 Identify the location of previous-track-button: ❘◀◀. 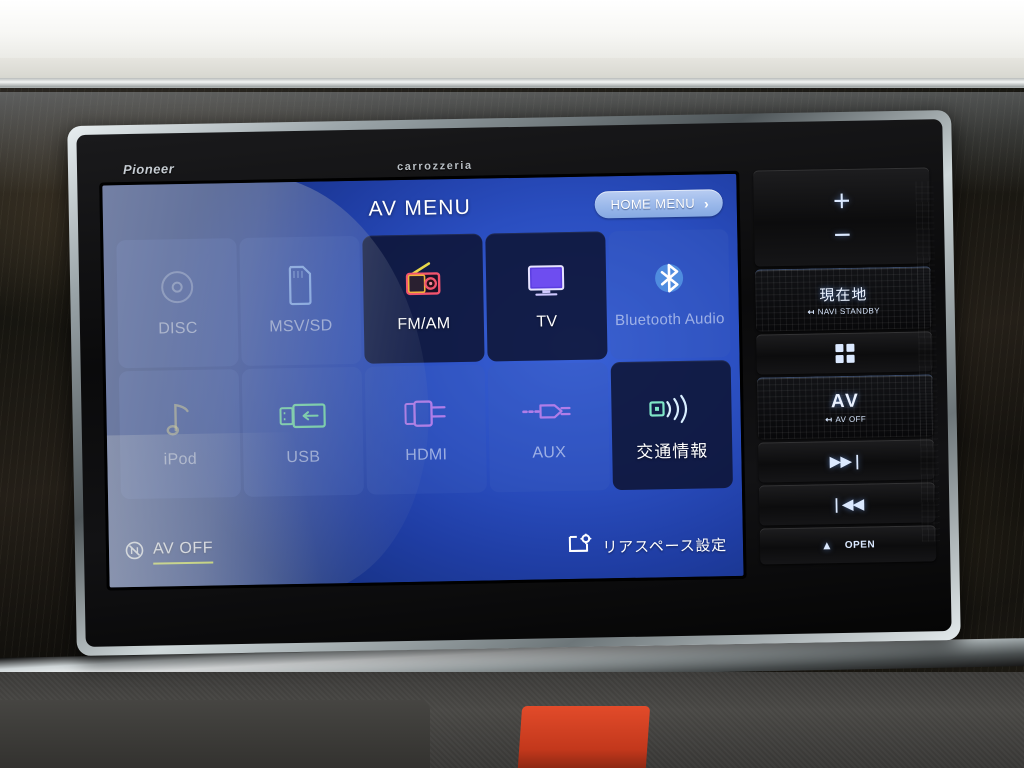
(847, 504).